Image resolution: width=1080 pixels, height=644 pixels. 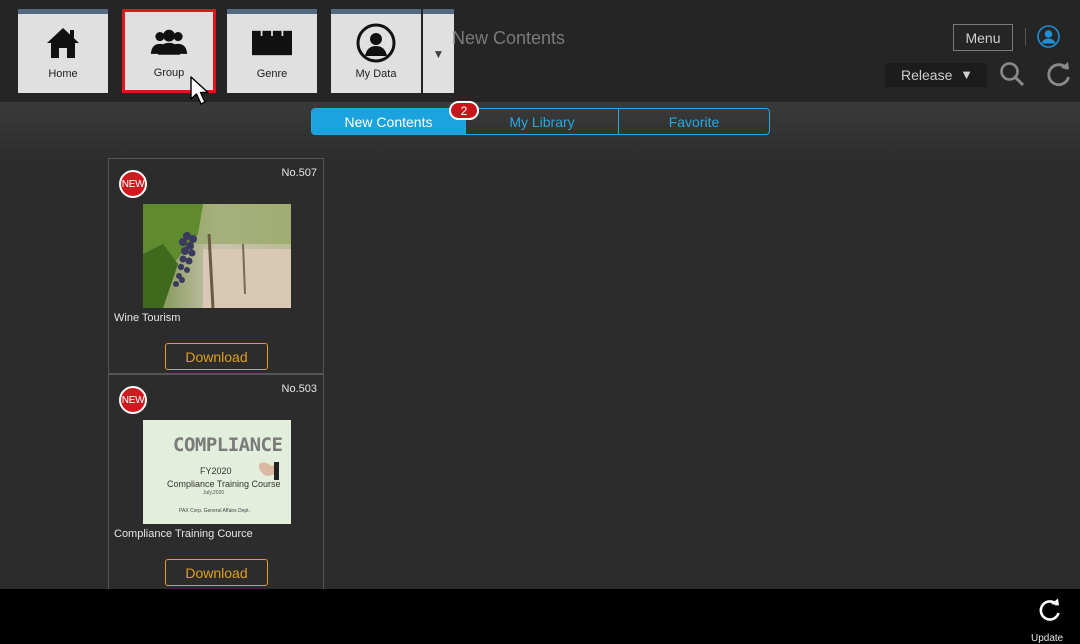 What do you see at coordinates (272, 43) in the screenshot?
I see `genre-icon` at bounding box center [272, 43].